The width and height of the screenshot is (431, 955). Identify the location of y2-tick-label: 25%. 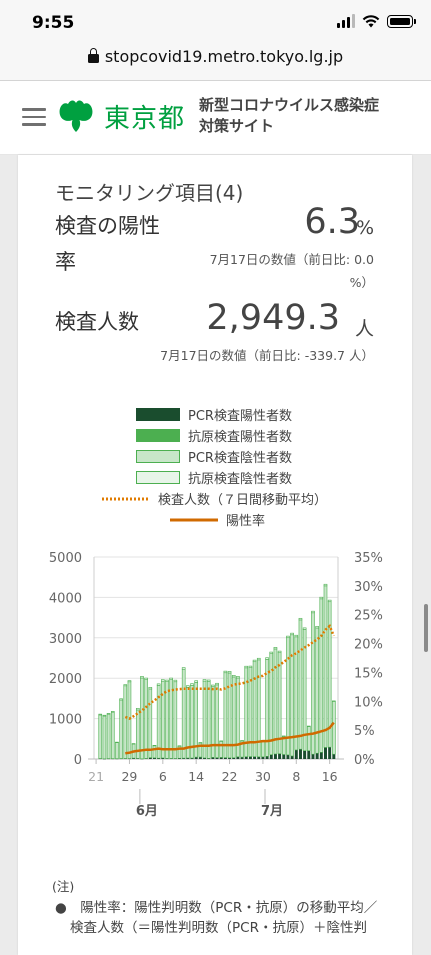
(368, 616).